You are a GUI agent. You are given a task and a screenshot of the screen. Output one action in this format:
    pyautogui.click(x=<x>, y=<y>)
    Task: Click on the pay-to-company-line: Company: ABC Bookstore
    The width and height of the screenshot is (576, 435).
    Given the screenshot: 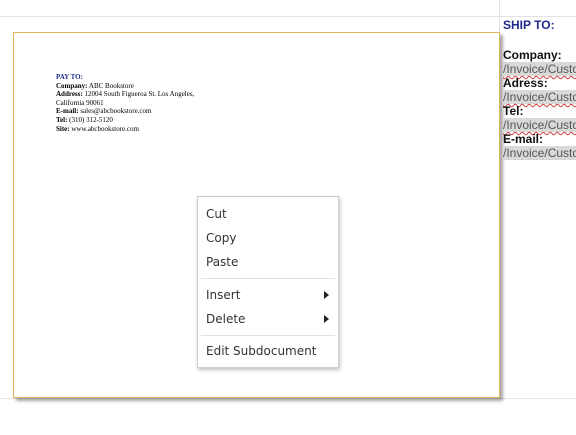 What is the action you would take?
    pyautogui.click(x=141, y=86)
    